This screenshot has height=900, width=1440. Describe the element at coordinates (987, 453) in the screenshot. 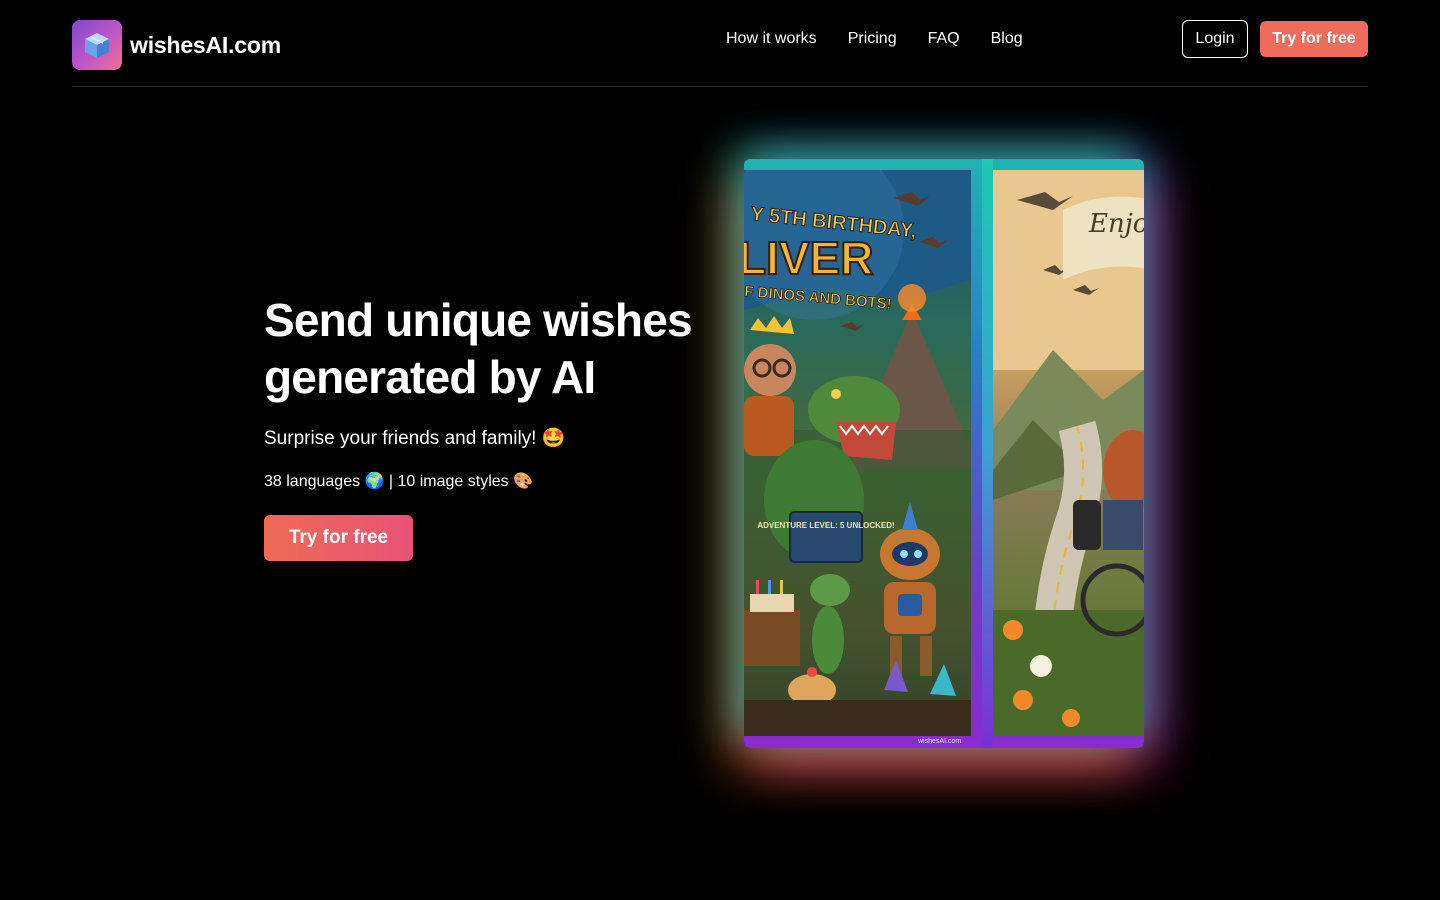

I see `card-divider` at that location.